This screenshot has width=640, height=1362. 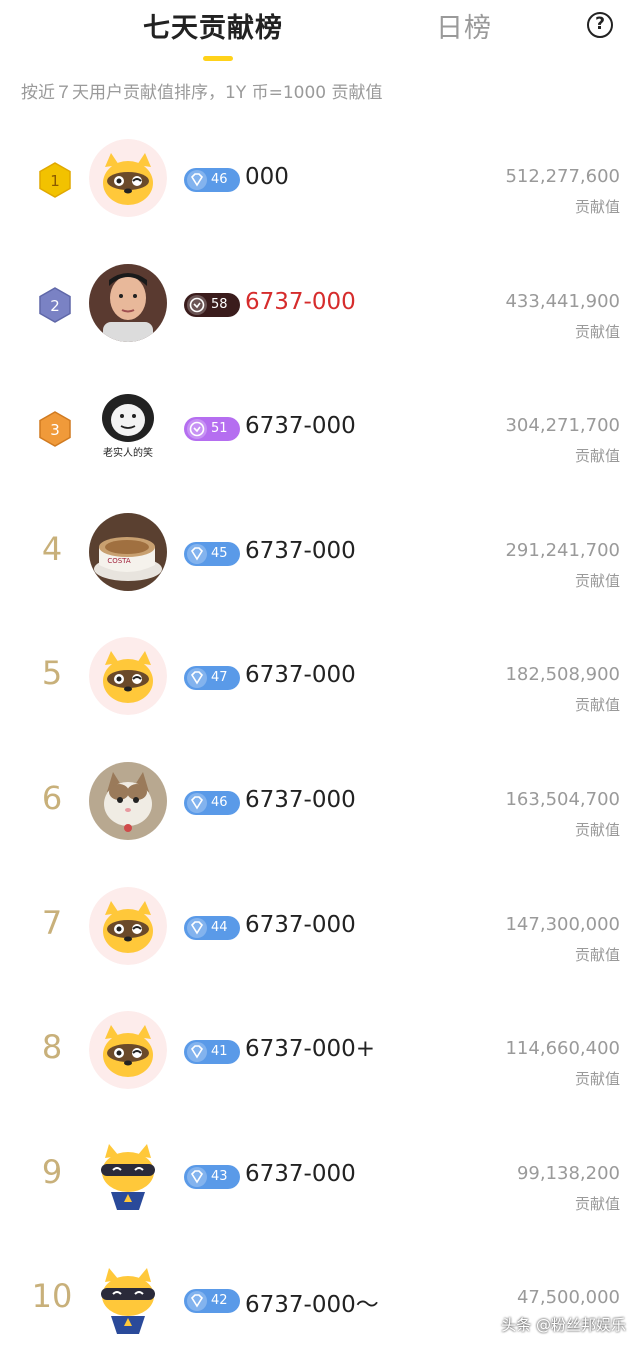 What do you see at coordinates (562, 301) in the screenshot?
I see `contribution-score: 433,441,900` at bounding box center [562, 301].